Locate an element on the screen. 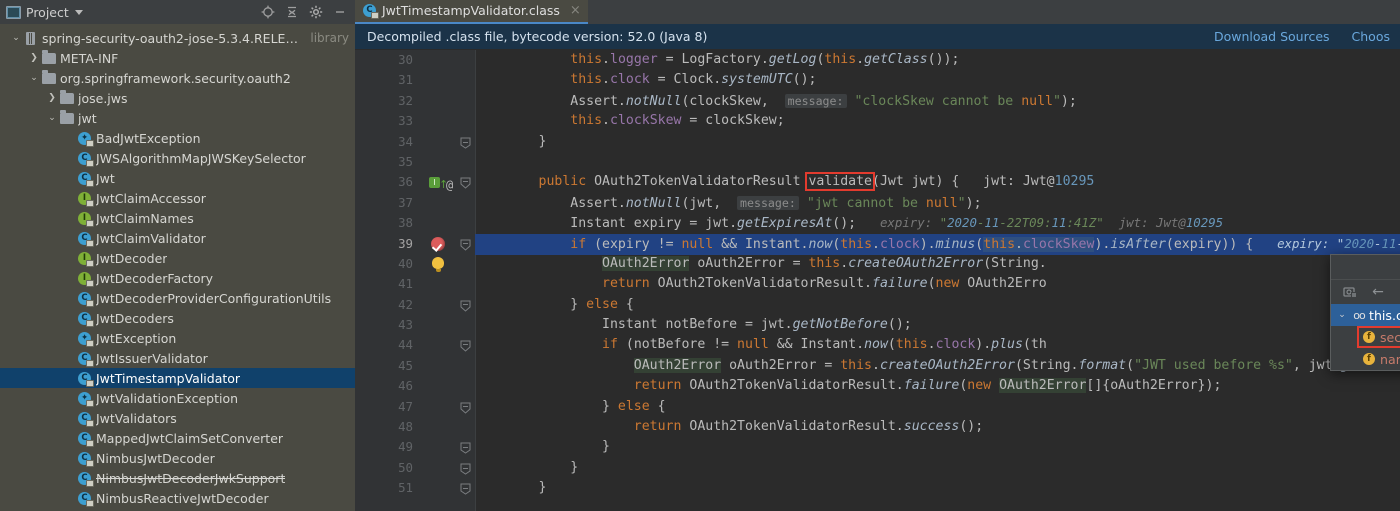 Image resolution: width=1400 pixels, height=511 pixels. tree-node-jwttimestampvalidator: C JwtTimestampValidator is located at coordinates (177, 378).